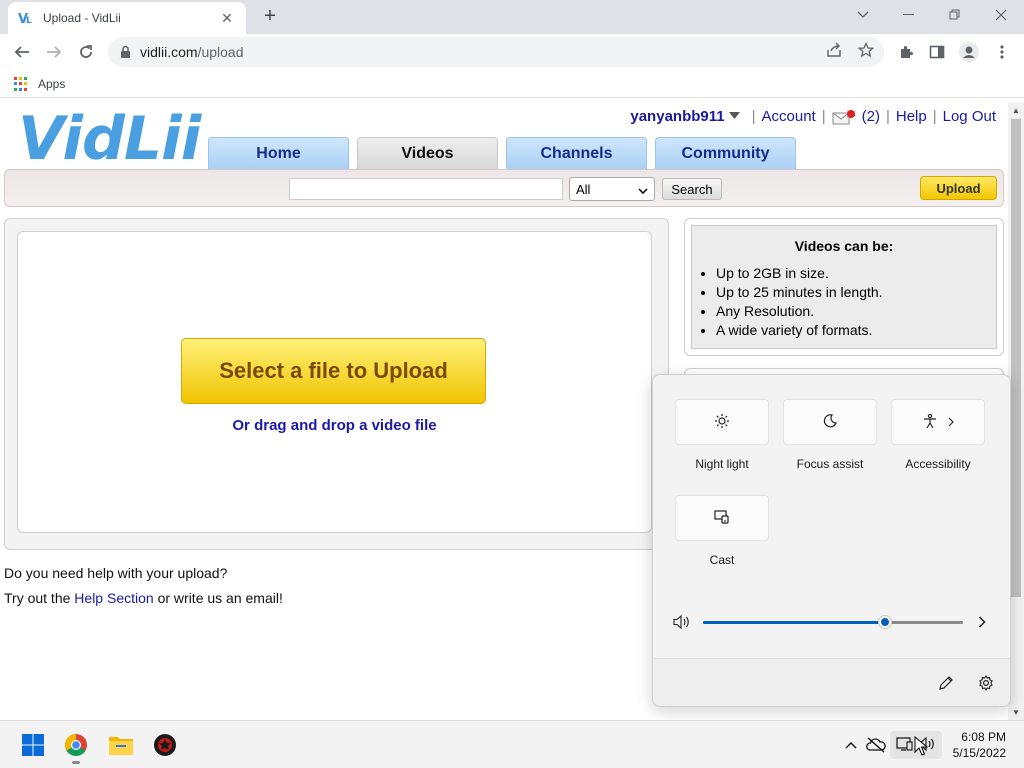  What do you see at coordinates (576, 153) in the screenshot?
I see `nav-tab-channels: Channels` at bounding box center [576, 153].